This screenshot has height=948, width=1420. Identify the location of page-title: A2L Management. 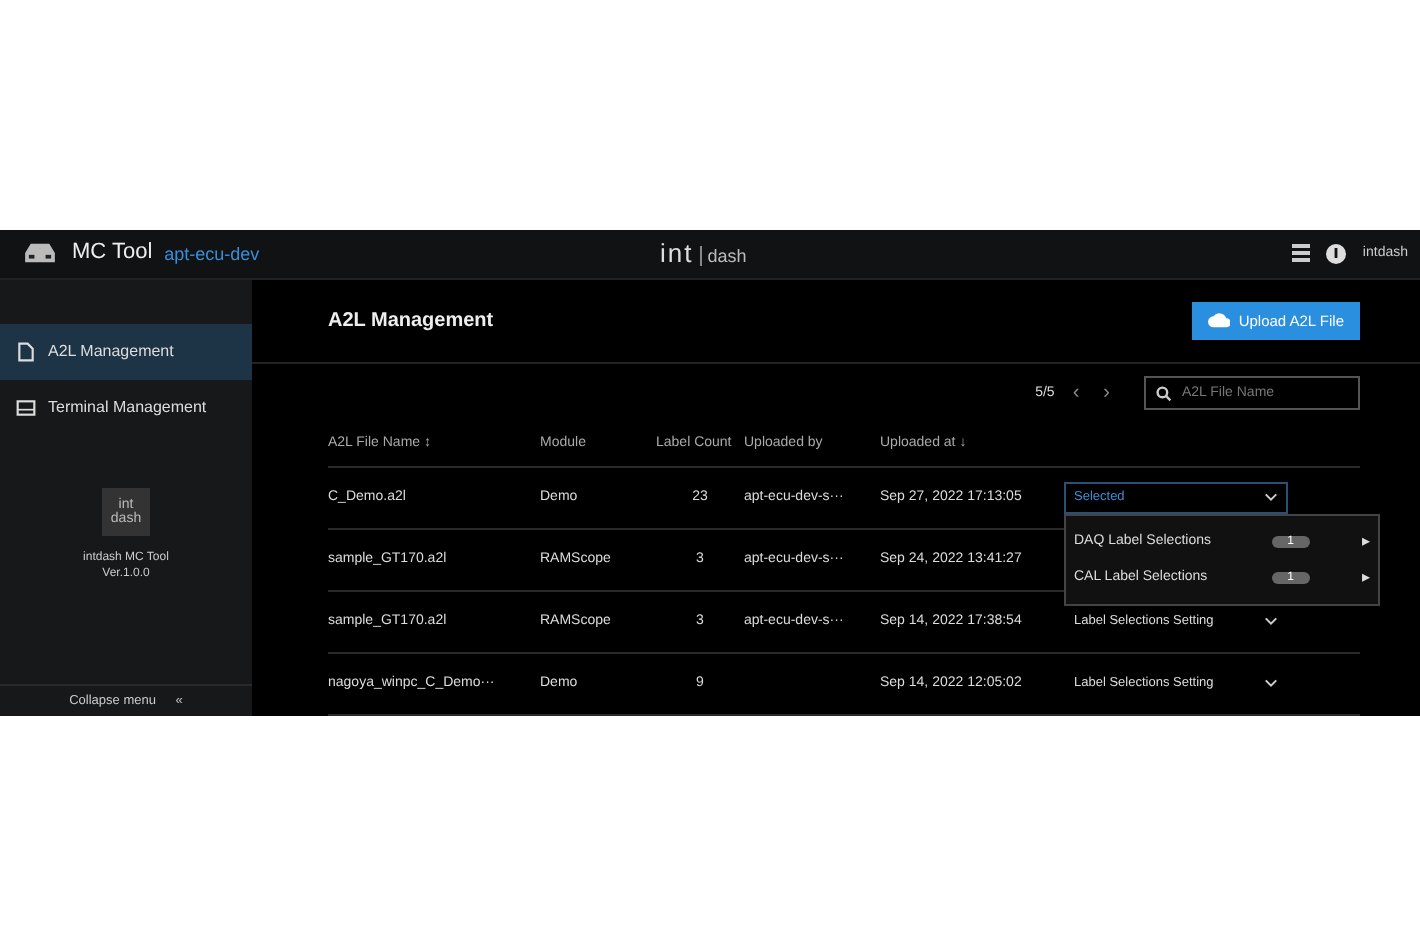
(411, 320).